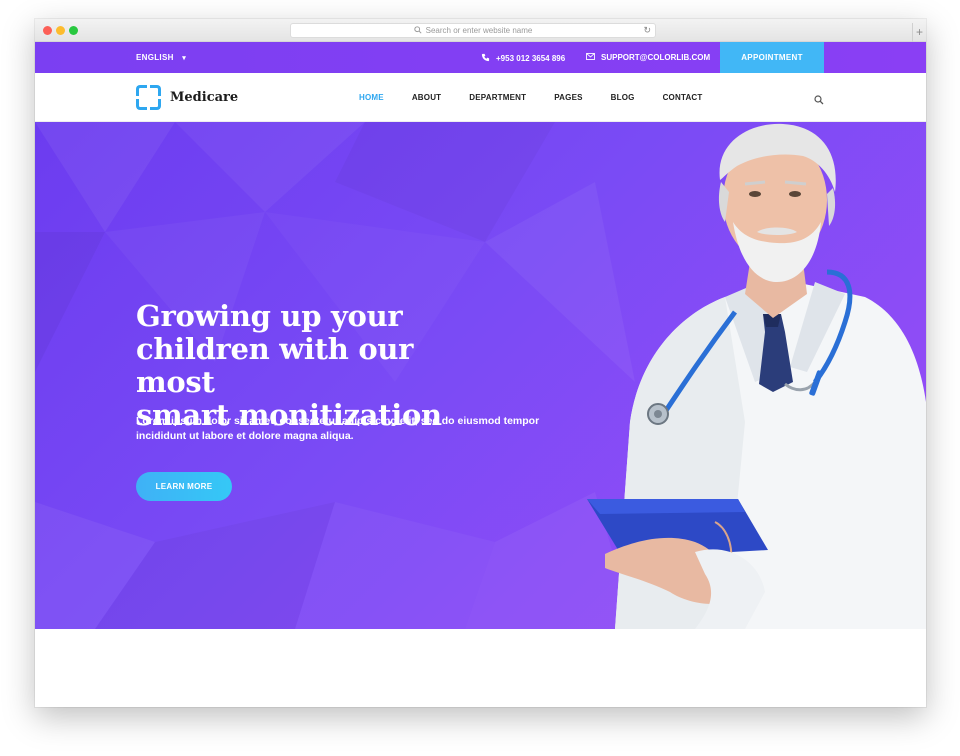 Image resolution: width=960 pixels, height=756 pixels. I want to click on address-placeholder: Search or enter website name, so click(479, 30).